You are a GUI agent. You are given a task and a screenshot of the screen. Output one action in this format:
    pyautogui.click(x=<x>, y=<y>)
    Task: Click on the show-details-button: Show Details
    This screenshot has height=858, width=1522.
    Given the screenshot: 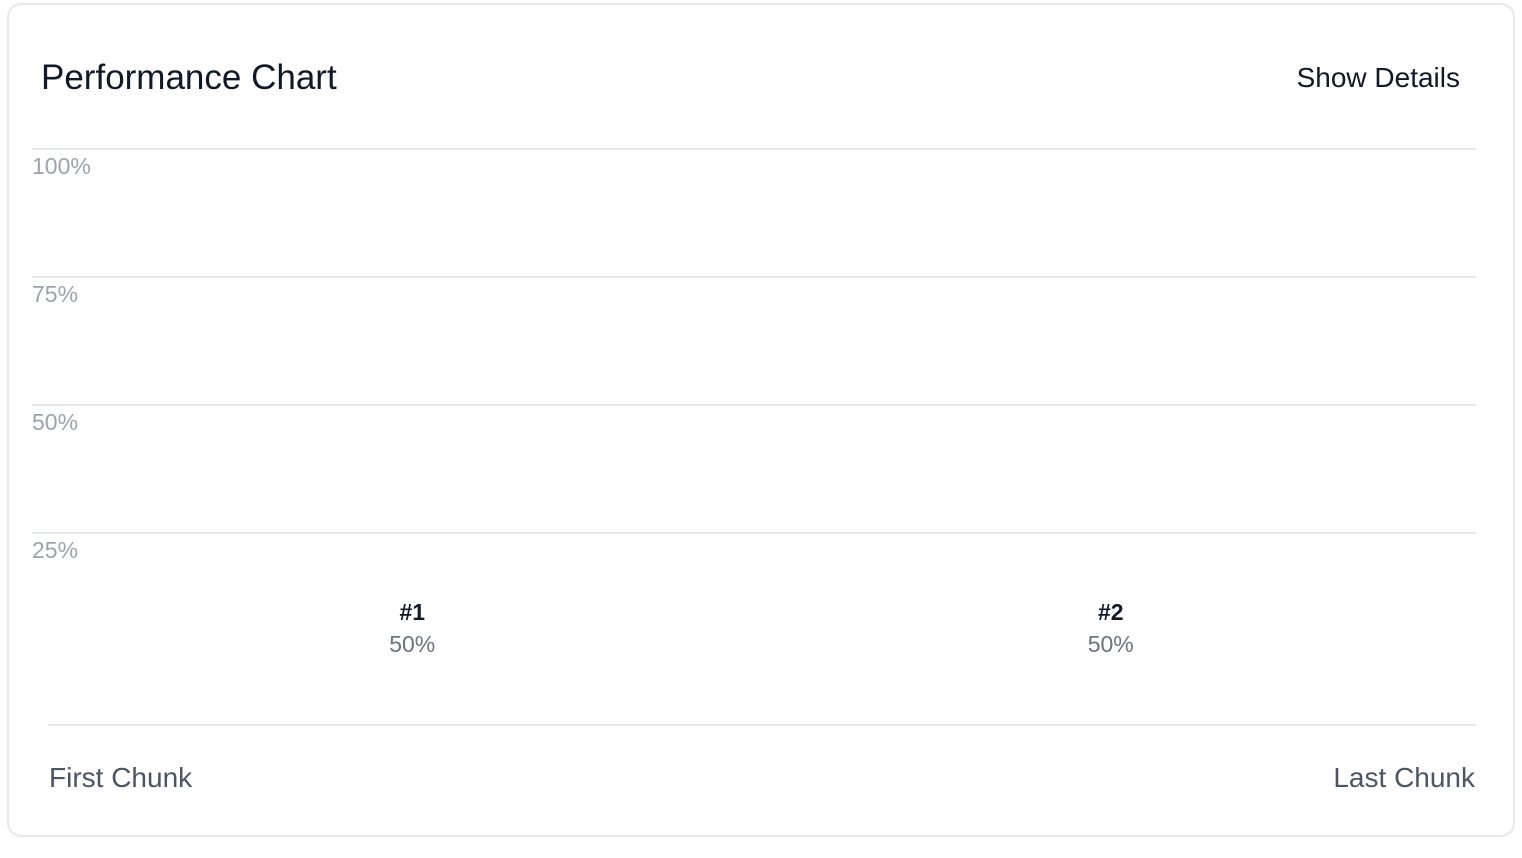 What is the action you would take?
    pyautogui.click(x=1378, y=78)
    